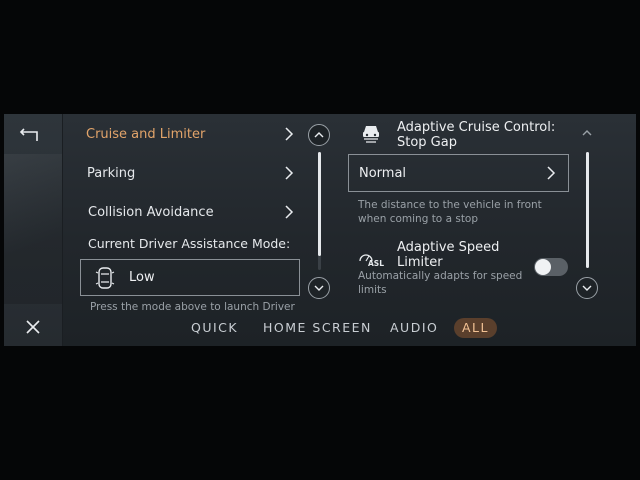  Describe the element at coordinates (475, 328) in the screenshot. I see `tab-all: ALL` at that location.